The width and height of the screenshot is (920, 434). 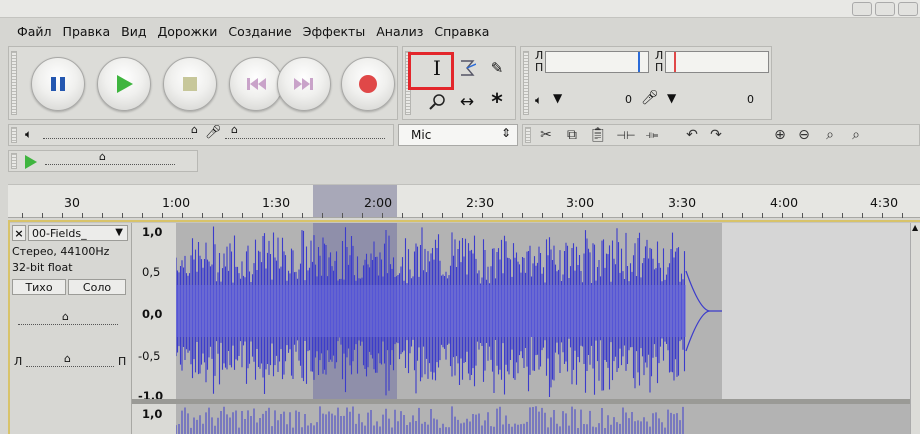 I want to click on time-shift-tool: ↔, so click(x=467, y=102).